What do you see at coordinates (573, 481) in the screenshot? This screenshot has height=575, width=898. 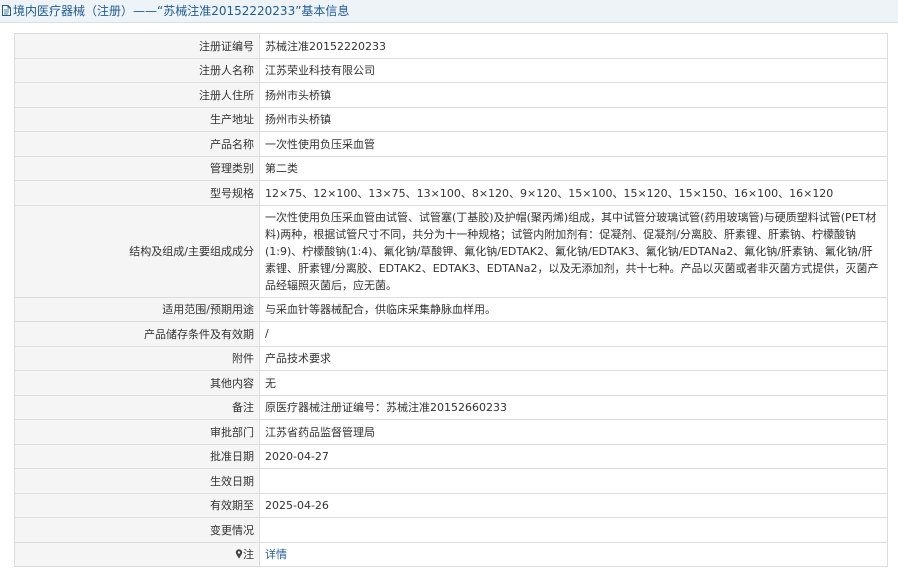 I see `effective-date-value` at bounding box center [573, 481].